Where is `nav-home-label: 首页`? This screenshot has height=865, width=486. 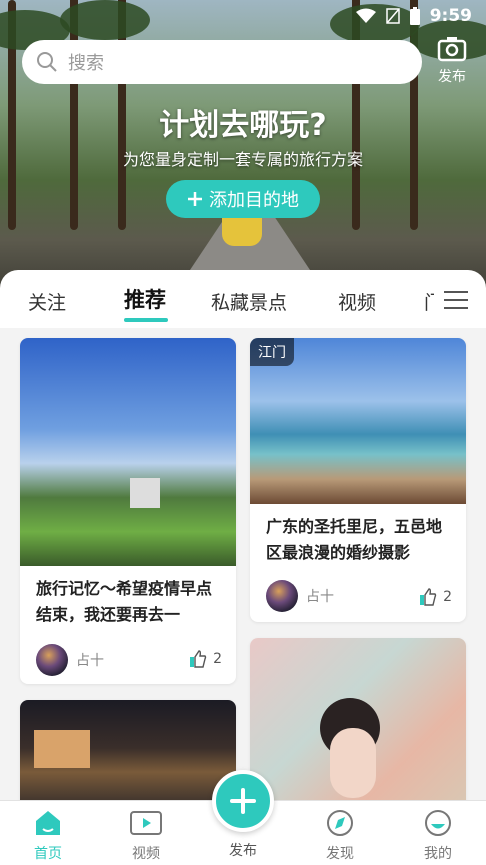 nav-home-label: 首页 is located at coordinates (48, 854).